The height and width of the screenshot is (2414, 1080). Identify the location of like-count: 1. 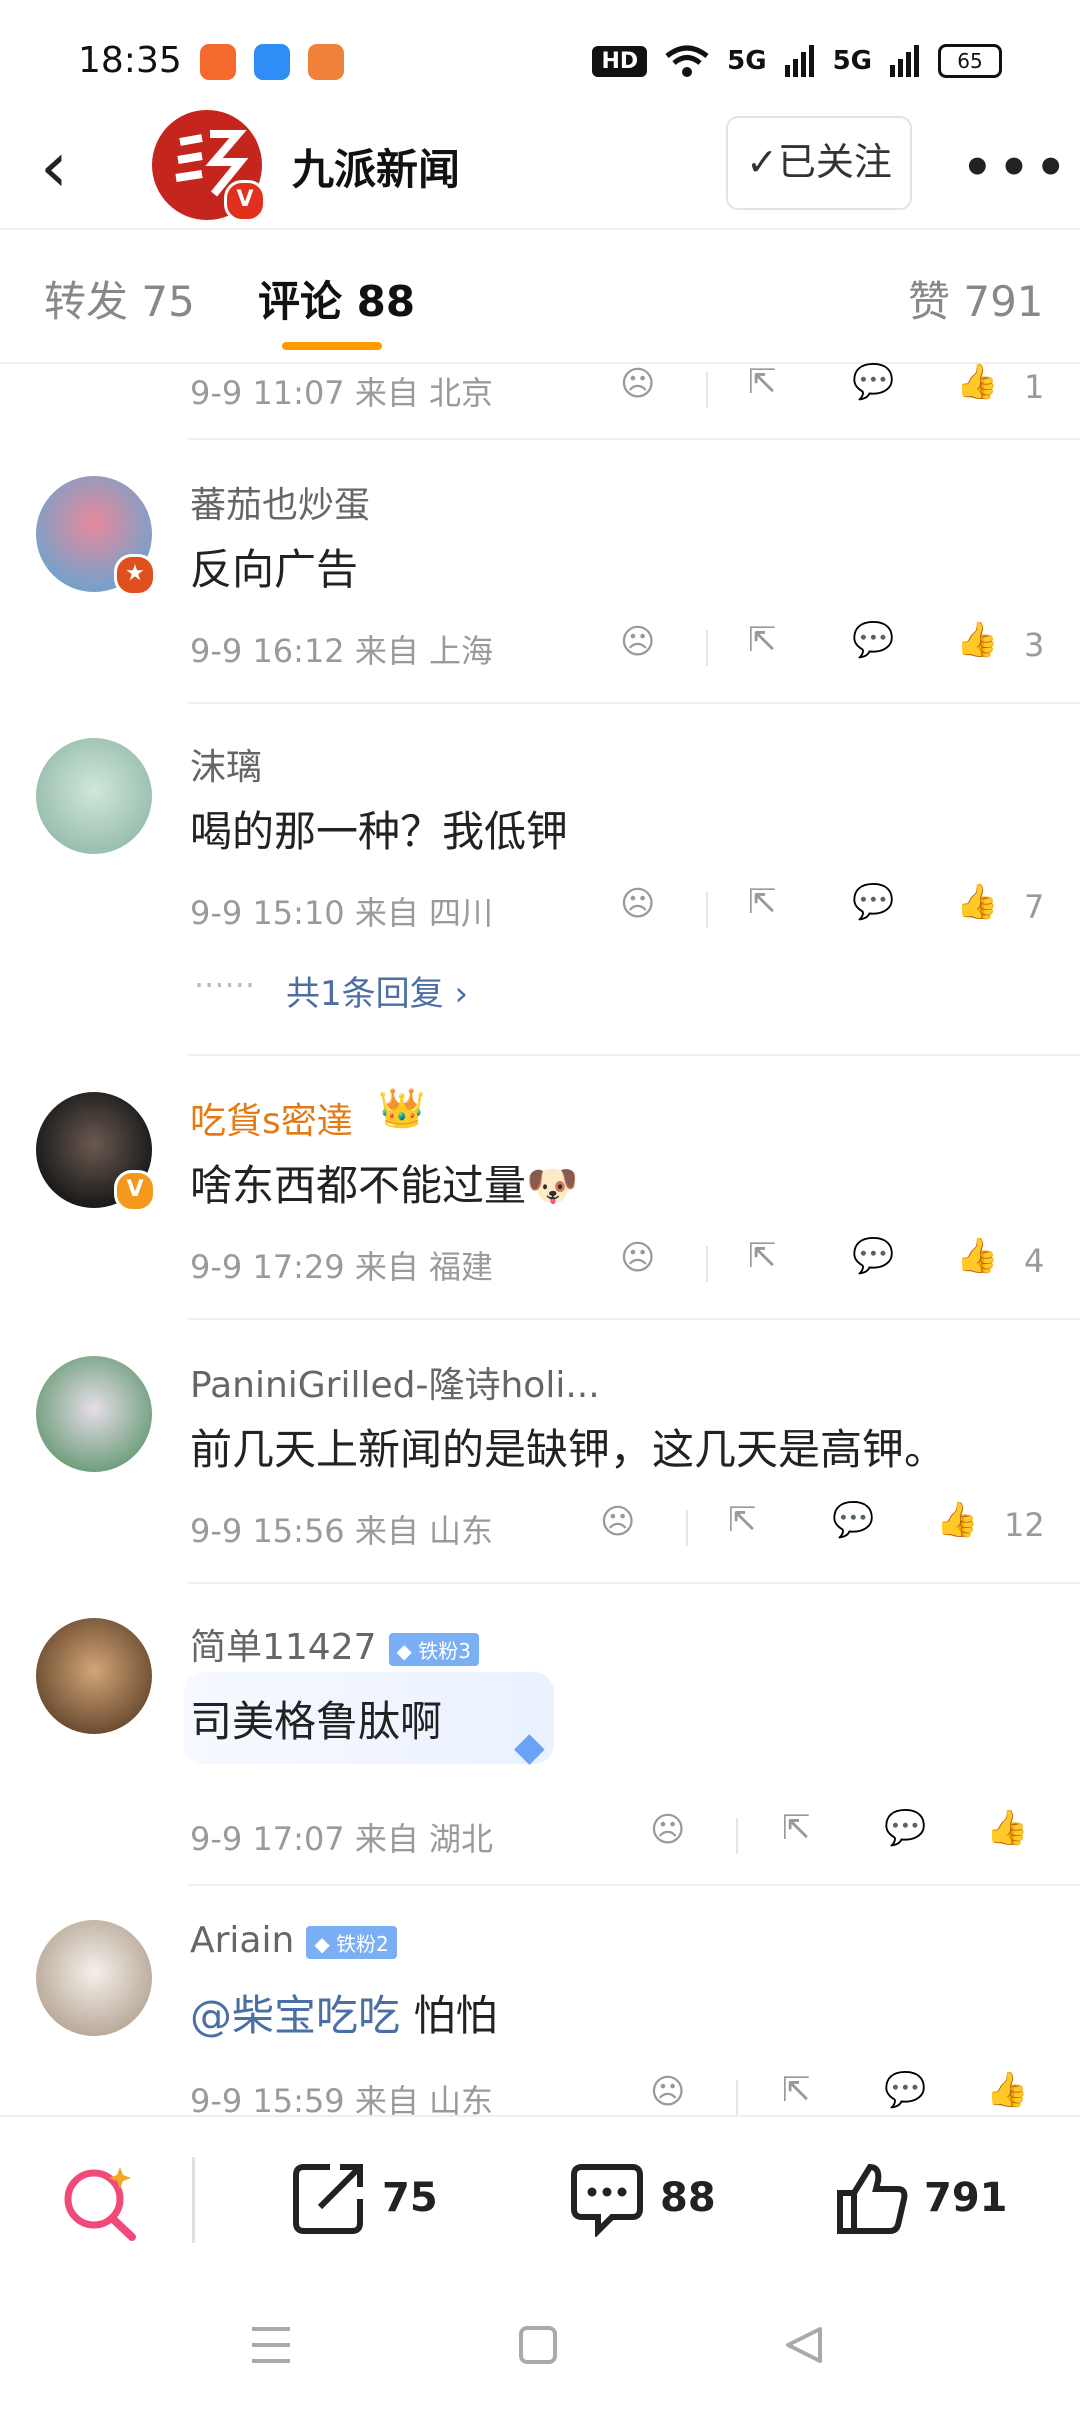
(1034, 387).